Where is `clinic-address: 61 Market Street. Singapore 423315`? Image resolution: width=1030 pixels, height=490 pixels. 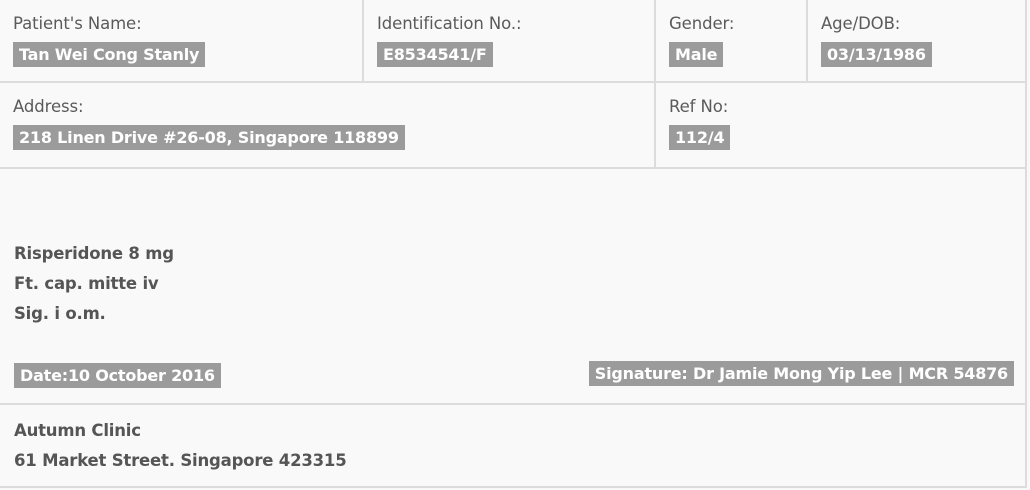 clinic-address: 61 Market Street. Singapore 423315 is located at coordinates (180, 460).